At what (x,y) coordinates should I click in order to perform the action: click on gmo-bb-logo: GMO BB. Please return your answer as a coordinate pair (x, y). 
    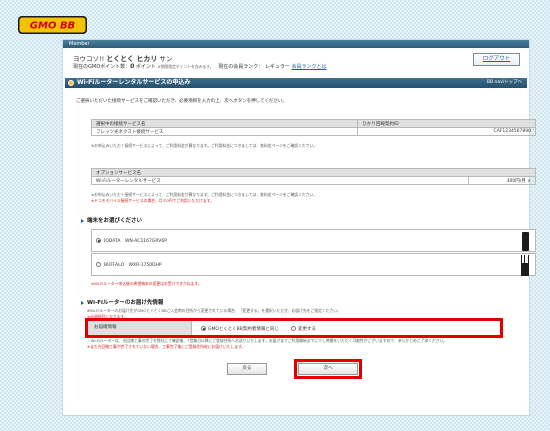
    Looking at the image, I should click on (52, 25).